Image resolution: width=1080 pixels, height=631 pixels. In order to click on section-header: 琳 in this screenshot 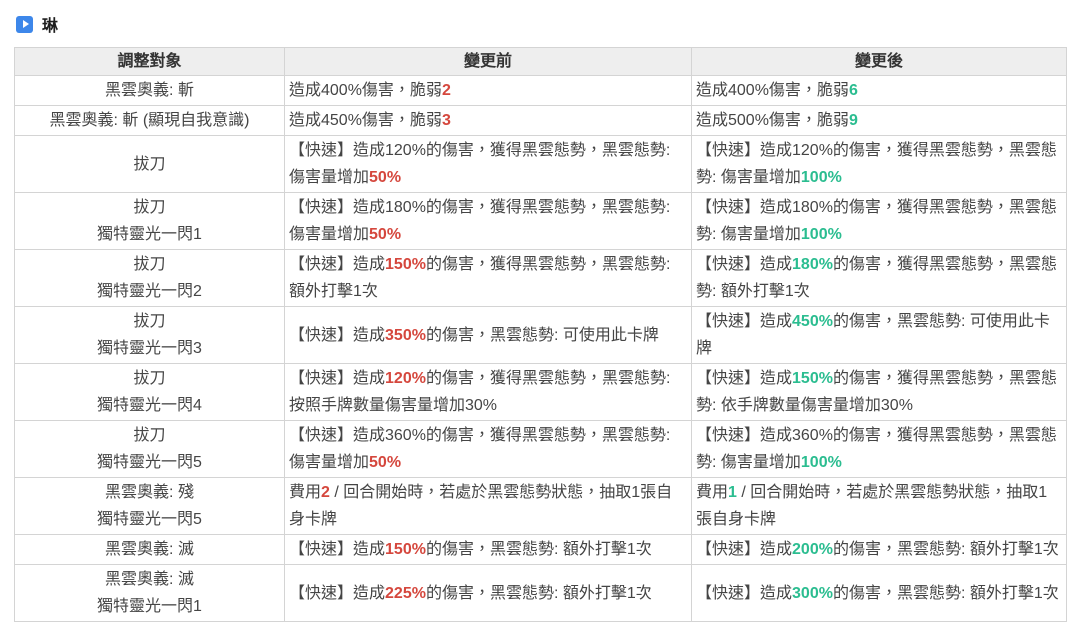, I will do `click(541, 24)`.